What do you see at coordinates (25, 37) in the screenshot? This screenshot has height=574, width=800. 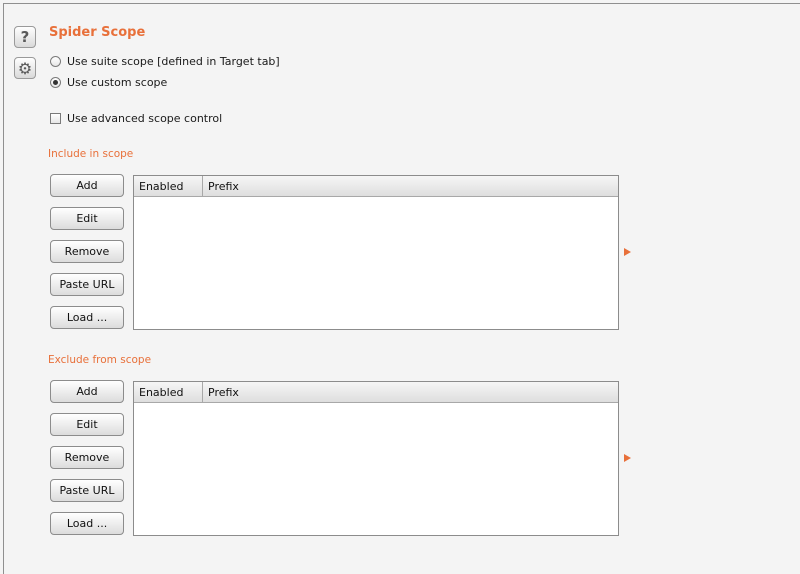 I see `help-icon: ?` at bounding box center [25, 37].